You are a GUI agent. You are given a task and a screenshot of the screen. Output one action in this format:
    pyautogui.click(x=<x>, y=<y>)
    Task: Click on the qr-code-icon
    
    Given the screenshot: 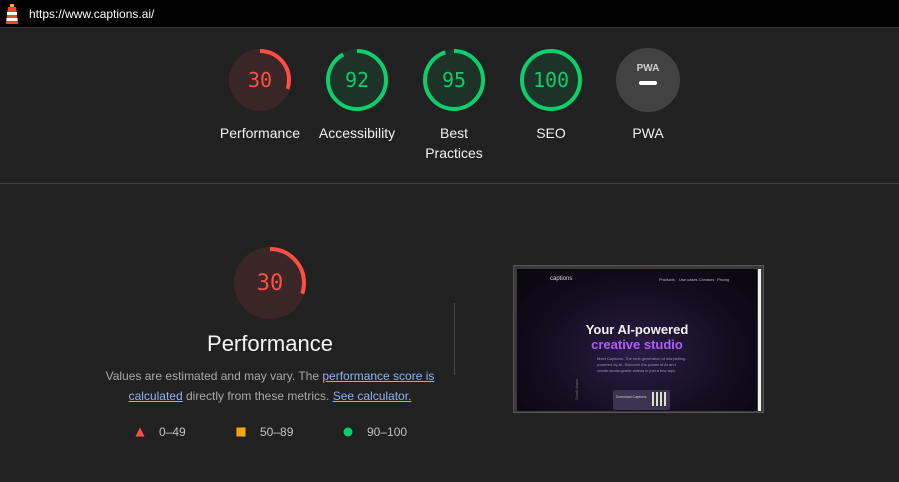 What is the action you would take?
    pyautogui.click(x=659, y=399)
    